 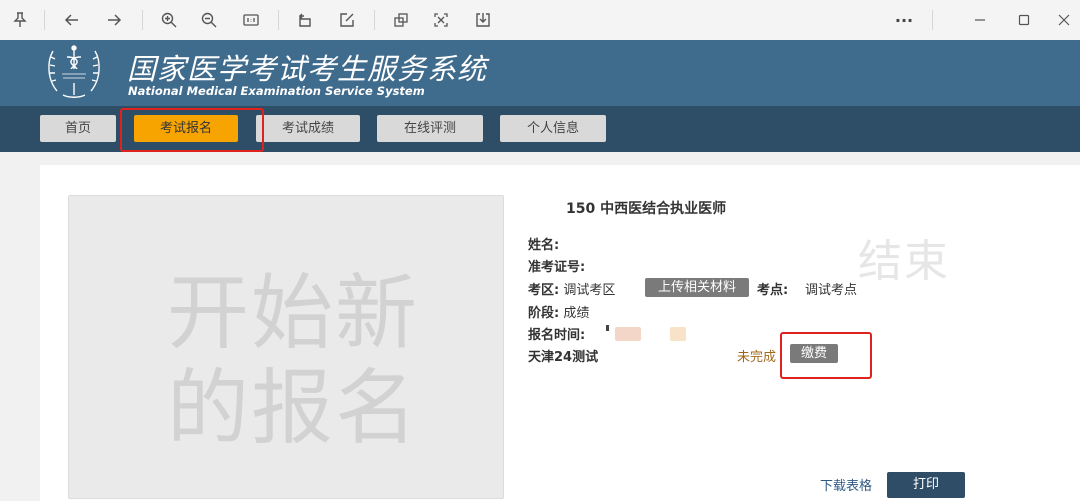 I want to click on minimize-icon, so click(x=980, y=20).